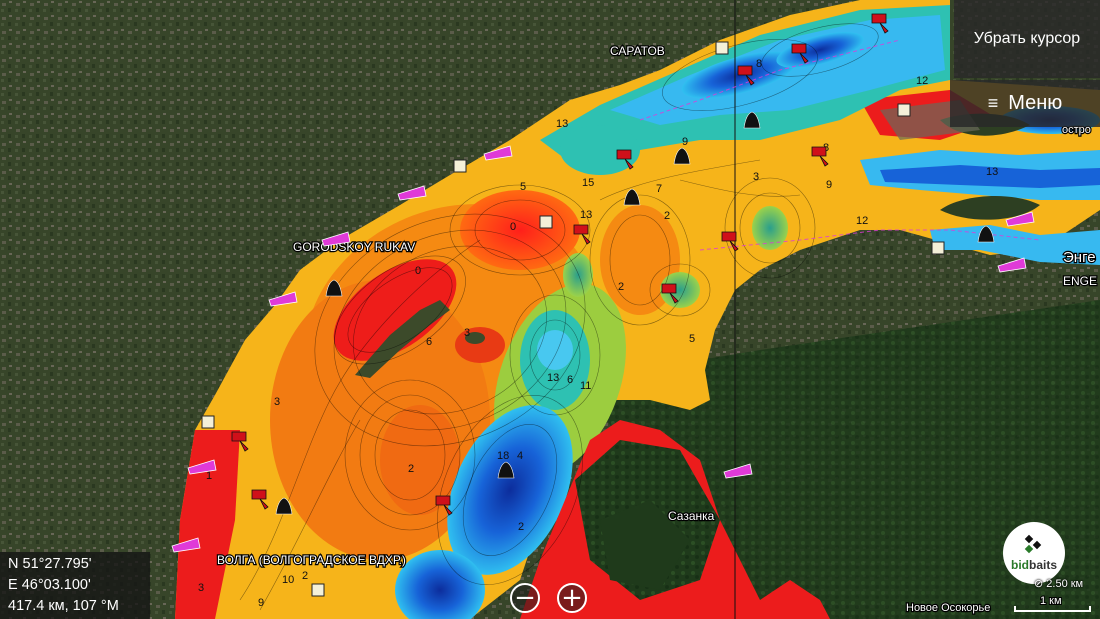 The image size is (1100, 619). I want to click on latitude: N 51°27.795', so click(50, 564).